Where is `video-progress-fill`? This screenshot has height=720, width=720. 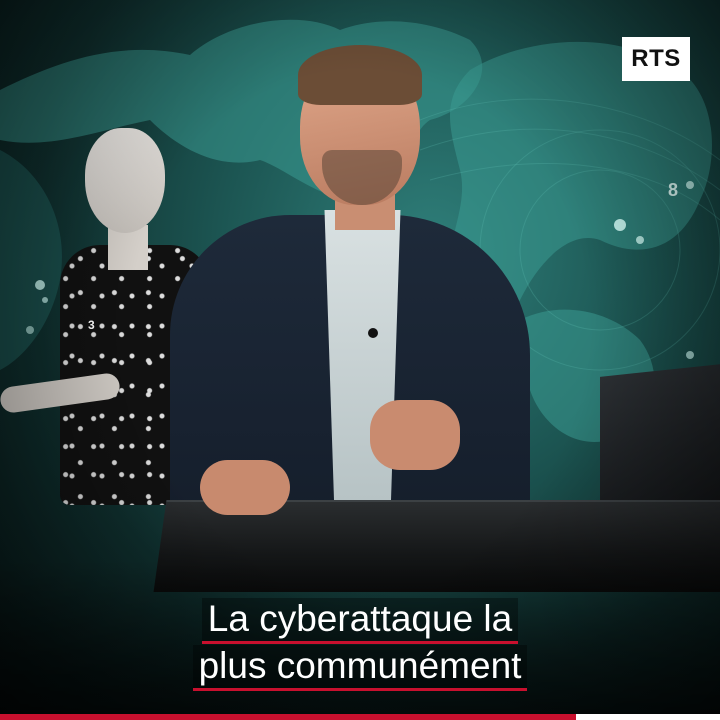
video-progress-fill is located at coordinates (288, 717).